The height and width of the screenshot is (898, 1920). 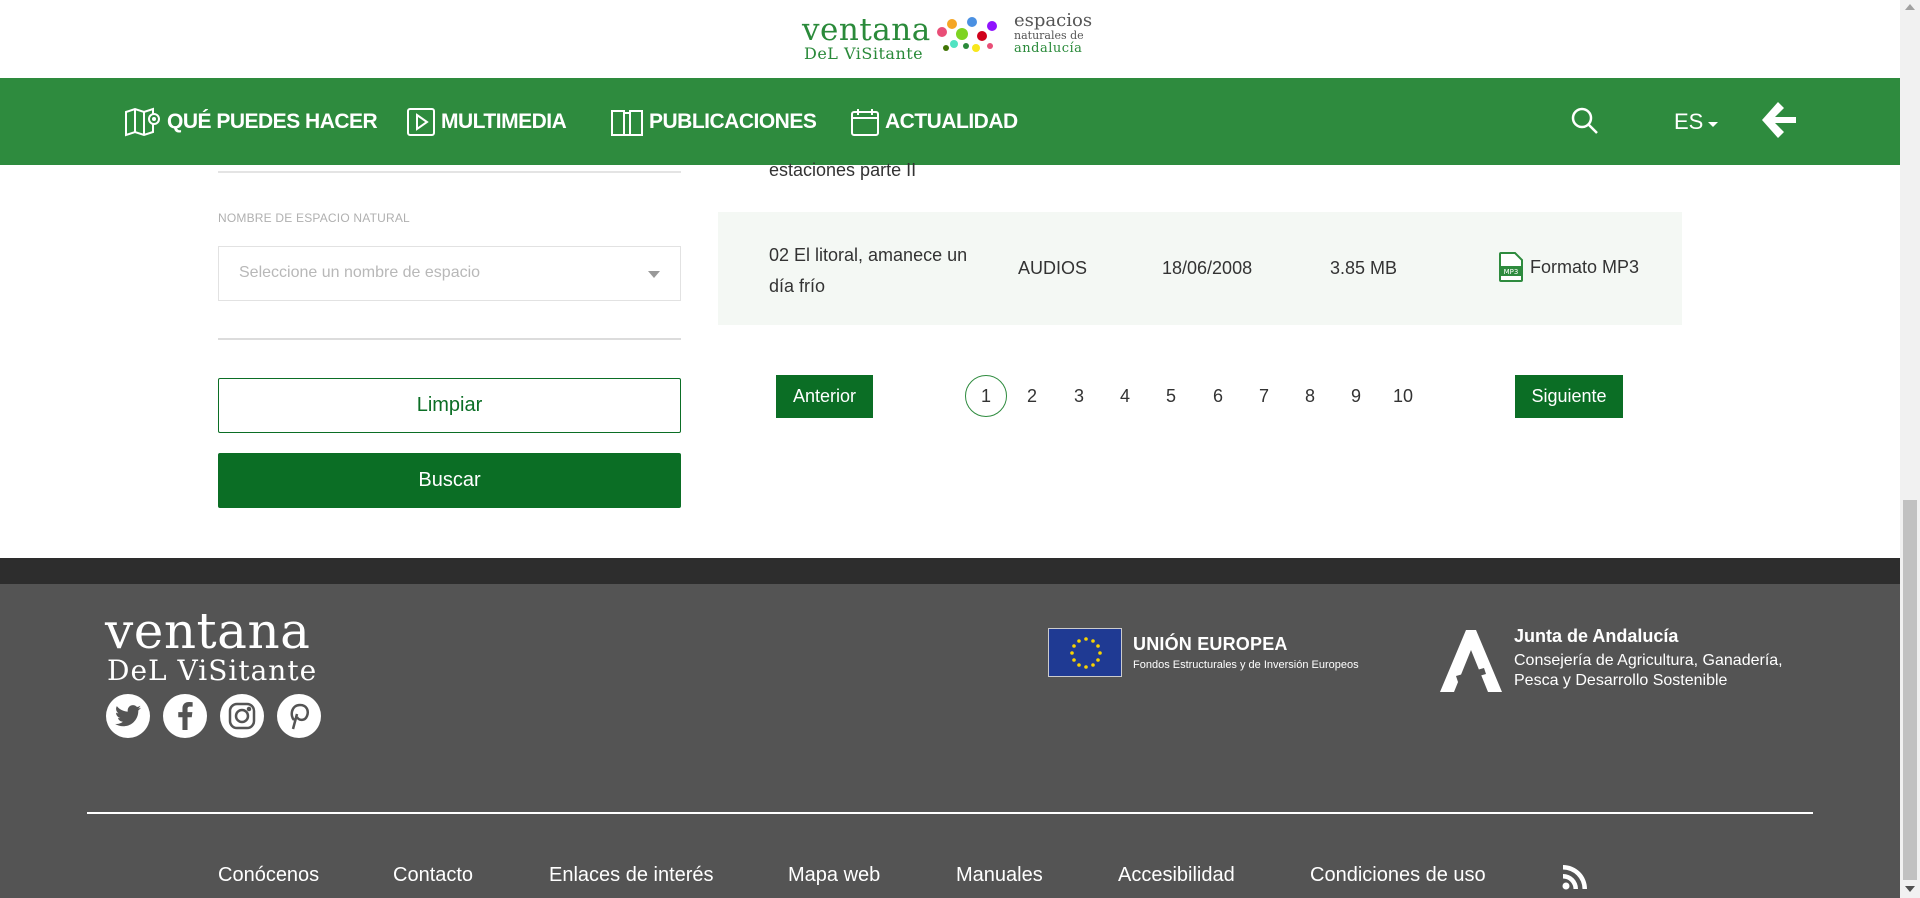 I want to click on scroll-thumb, so click(x=1910, y=690).